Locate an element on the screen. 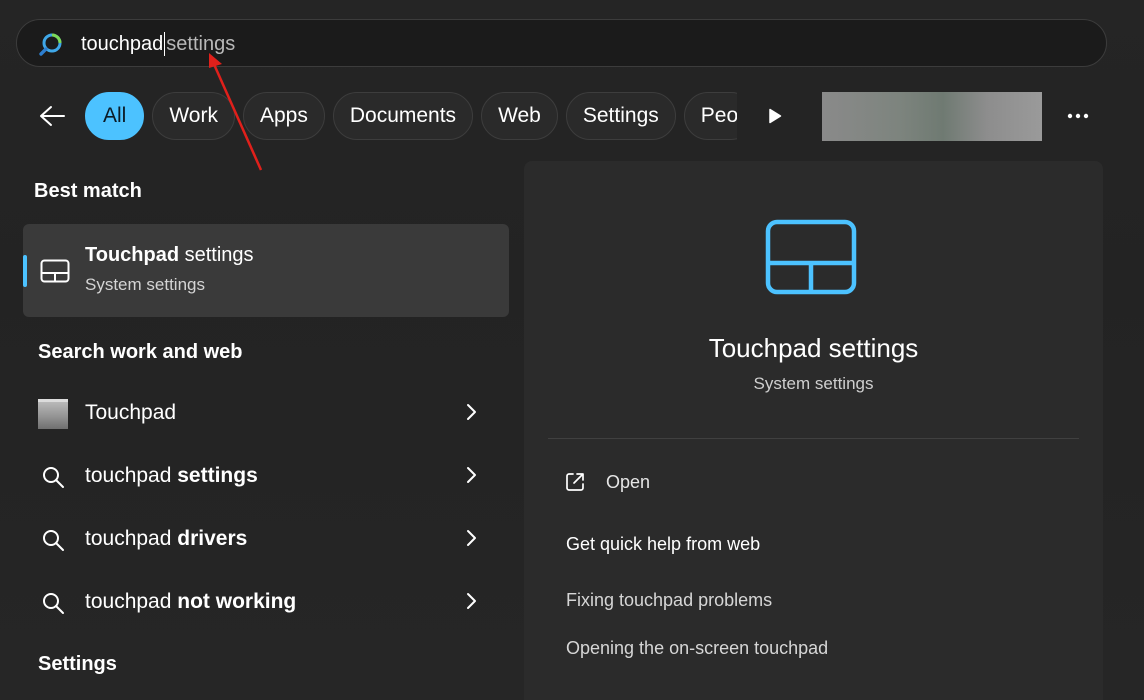  tab-label: Settings is located at coordinates (620, 115).